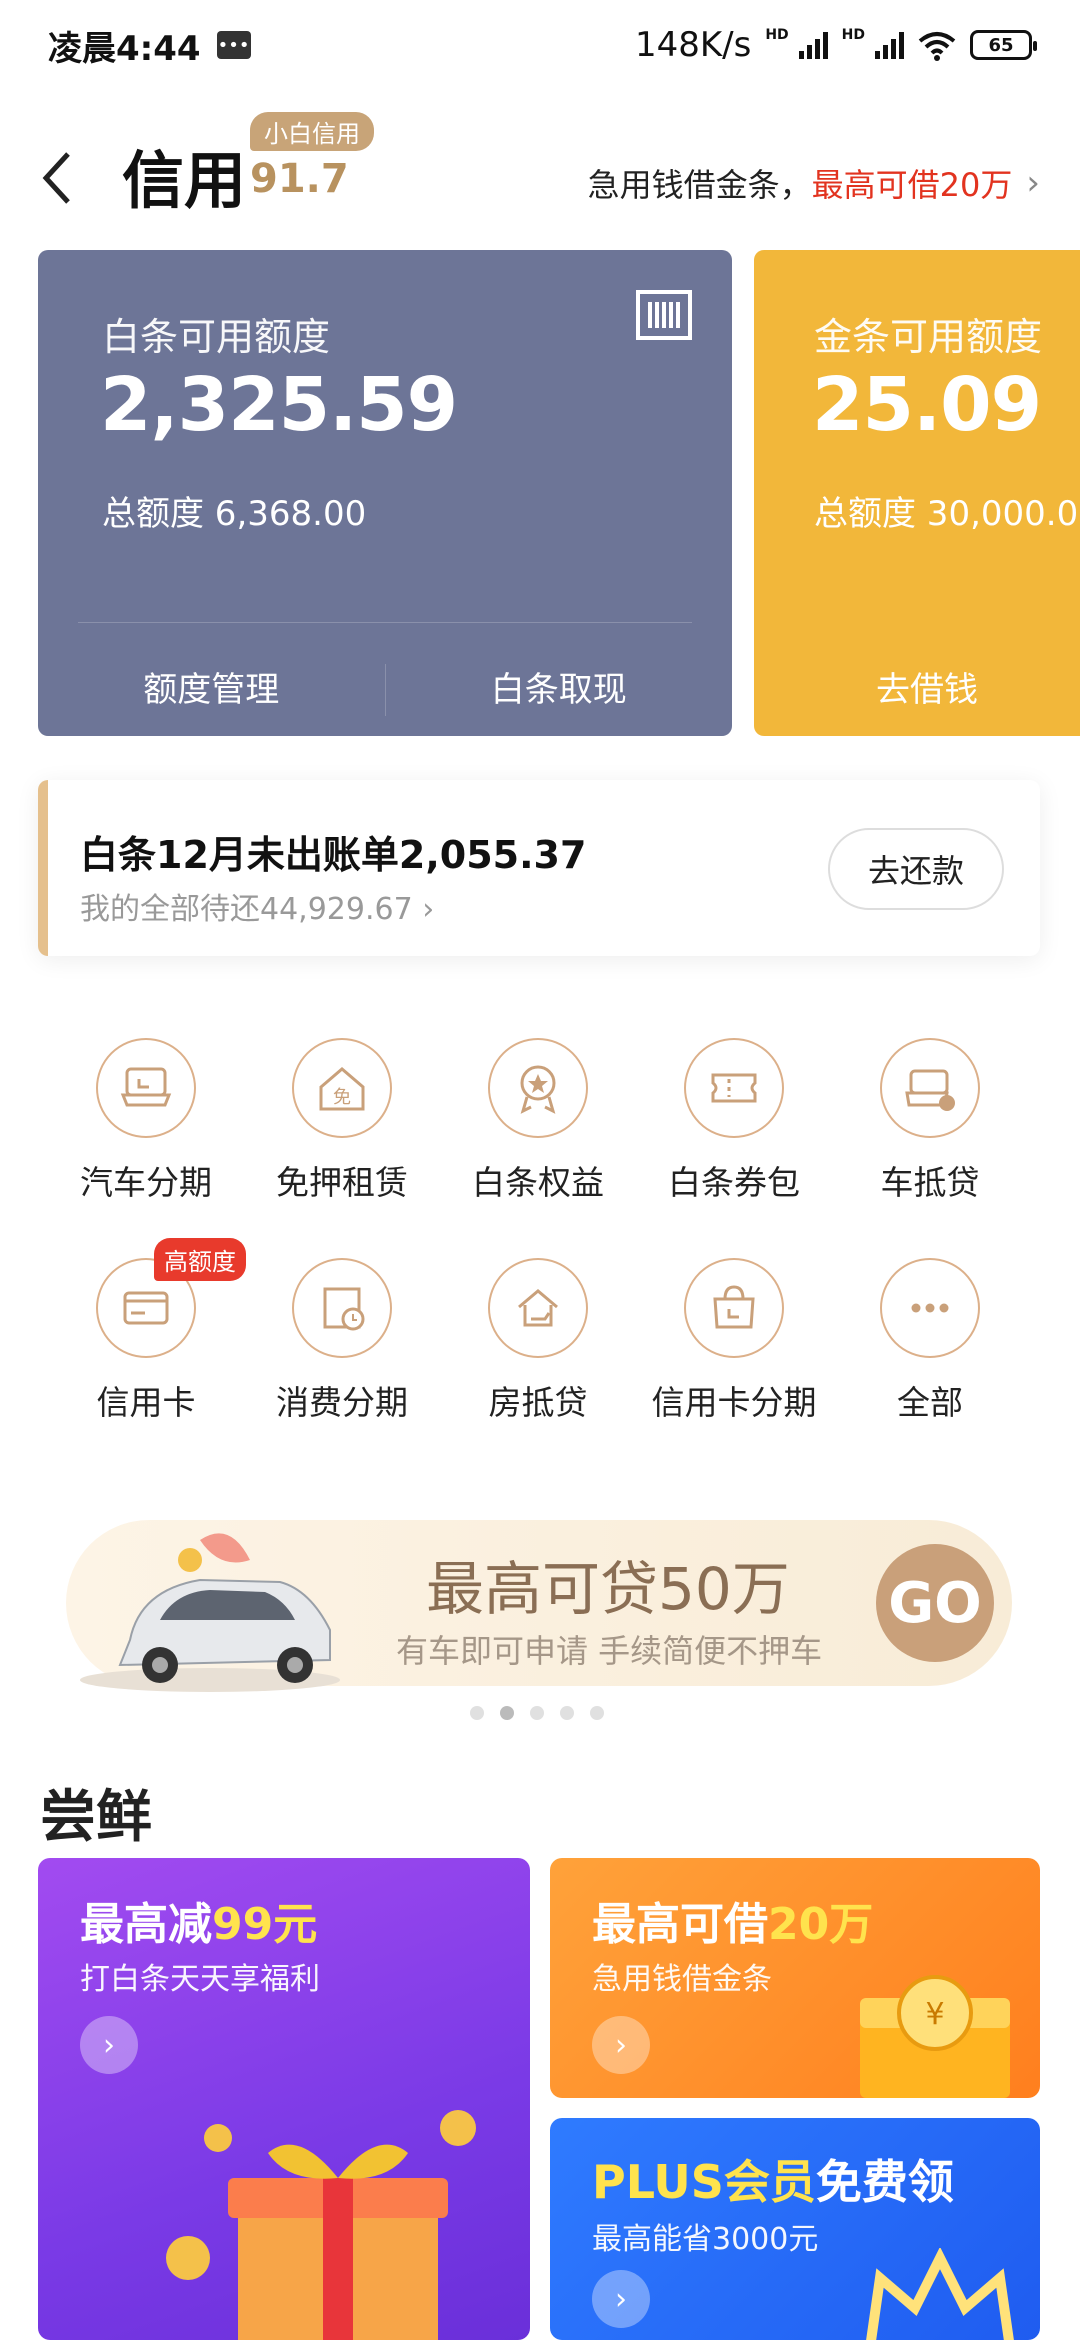 The image size is (1080, 2340). I want to click on jintiao-card: 金条可用额度 25.09 总额度 30,000.00 去借钱, so click(917, 493).